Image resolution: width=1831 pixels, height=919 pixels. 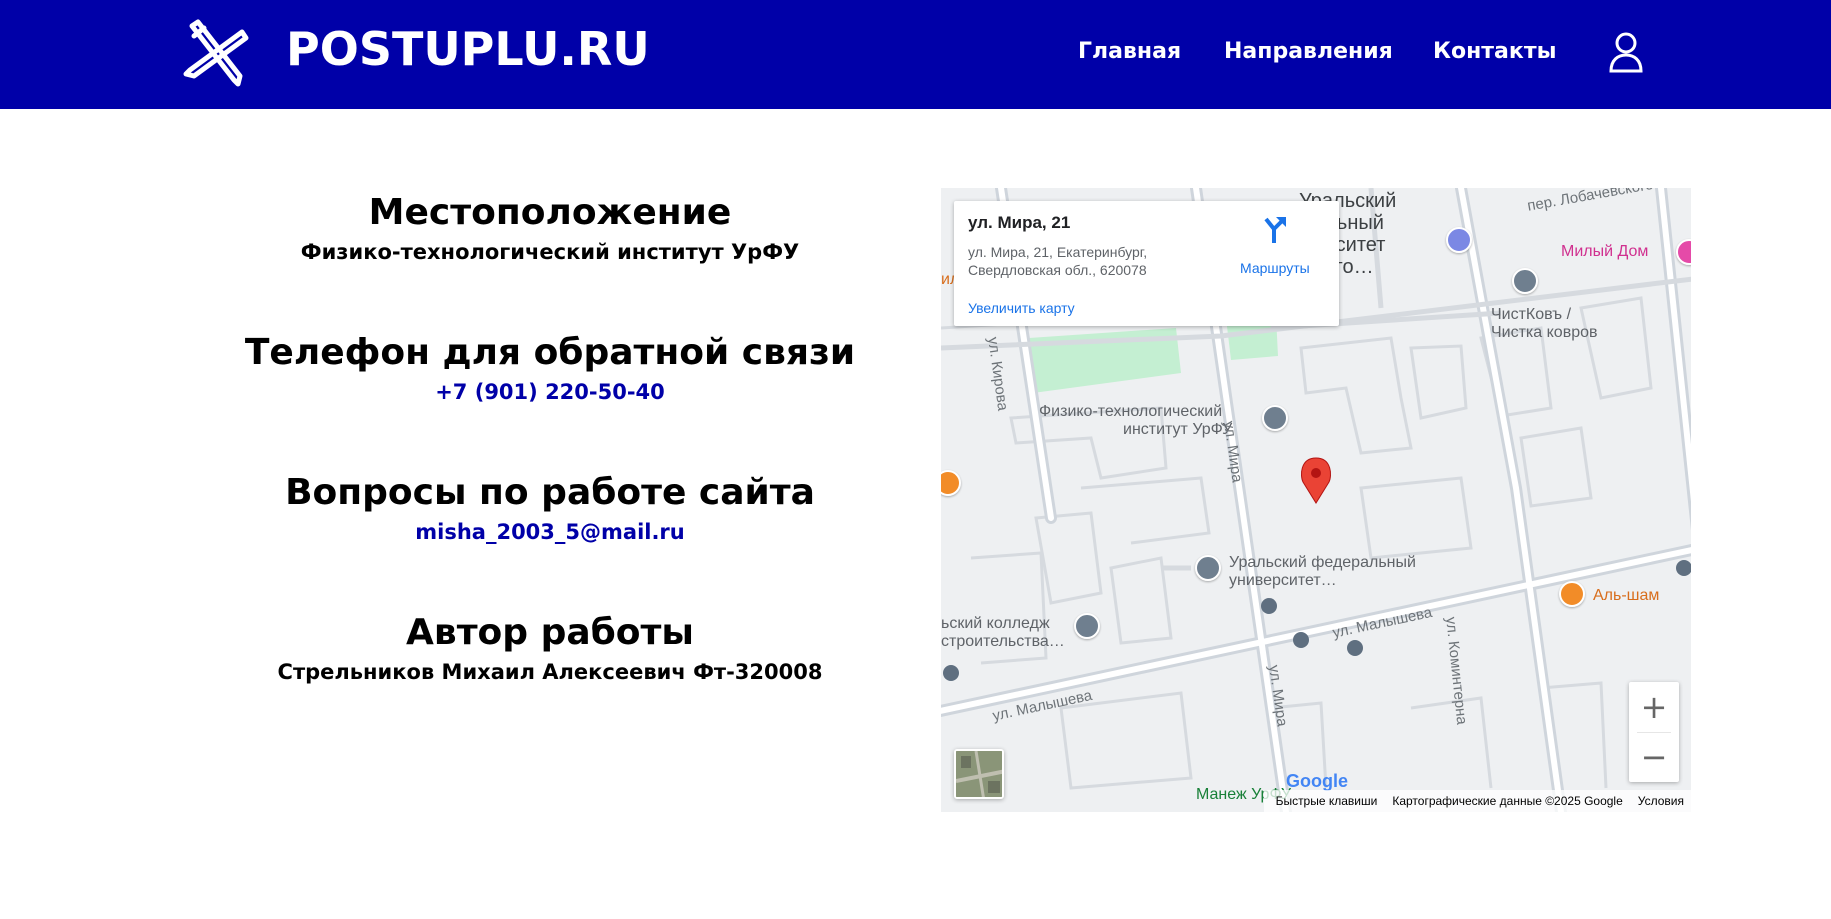 I want to click on parking-icon, so click(x=1459, y=240).